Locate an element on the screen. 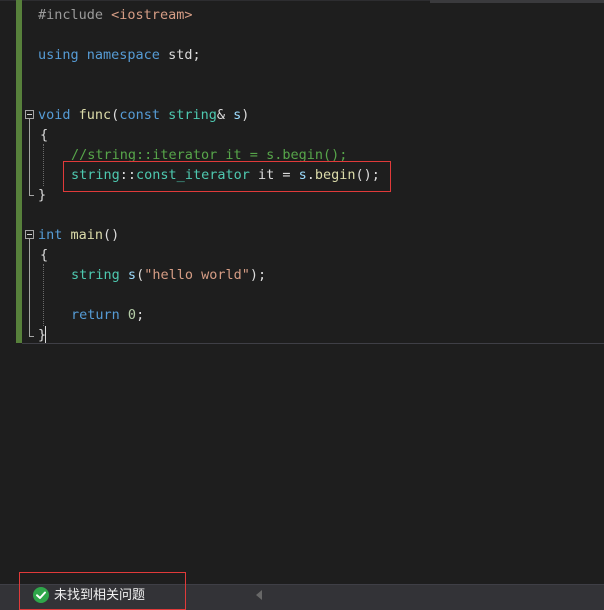  code-line-close-brace: } is located at coordinates (42, 195).